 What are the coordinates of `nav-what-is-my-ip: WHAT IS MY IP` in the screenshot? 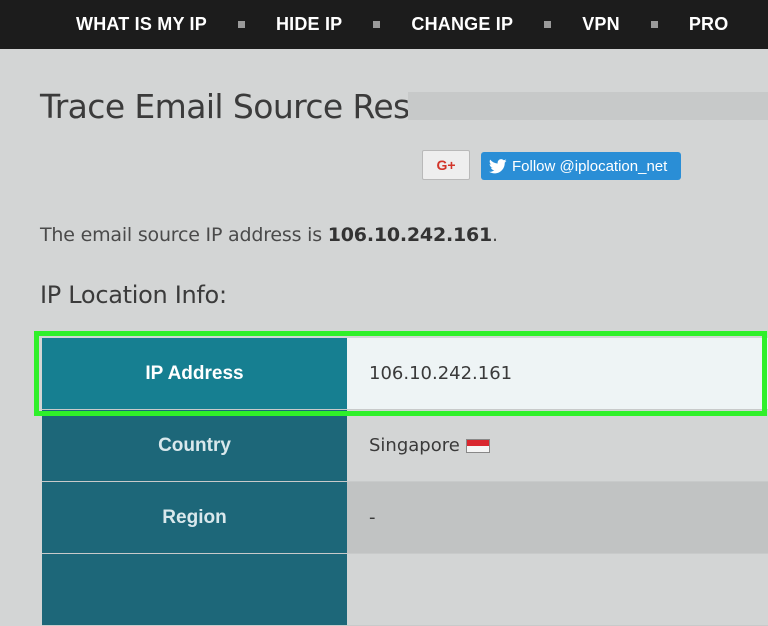 It's located at (141, 24).